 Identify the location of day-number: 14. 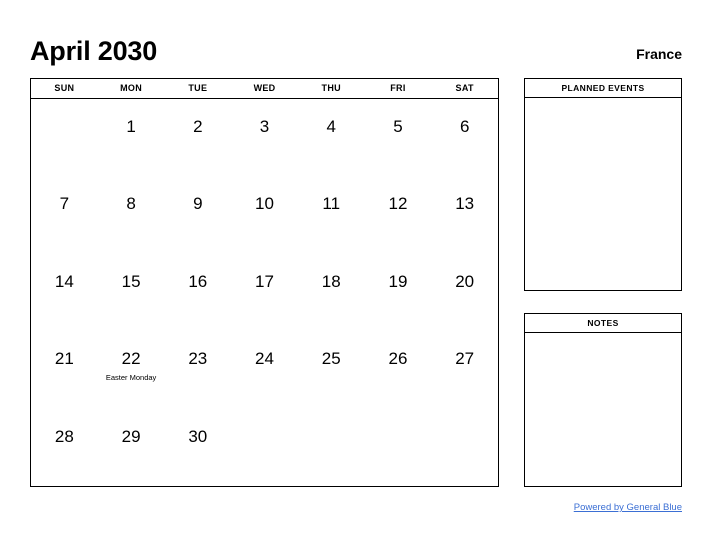
(64, 281).